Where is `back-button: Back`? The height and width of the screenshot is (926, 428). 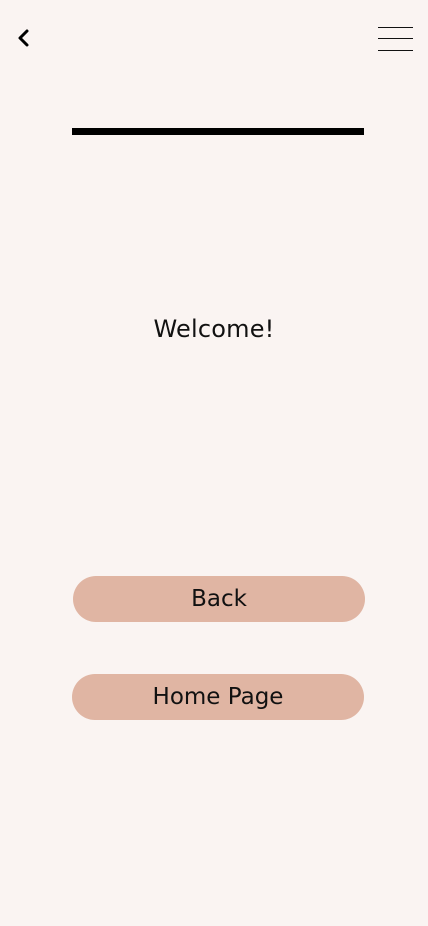 back-button: Back is located at coordinates (219, 599).